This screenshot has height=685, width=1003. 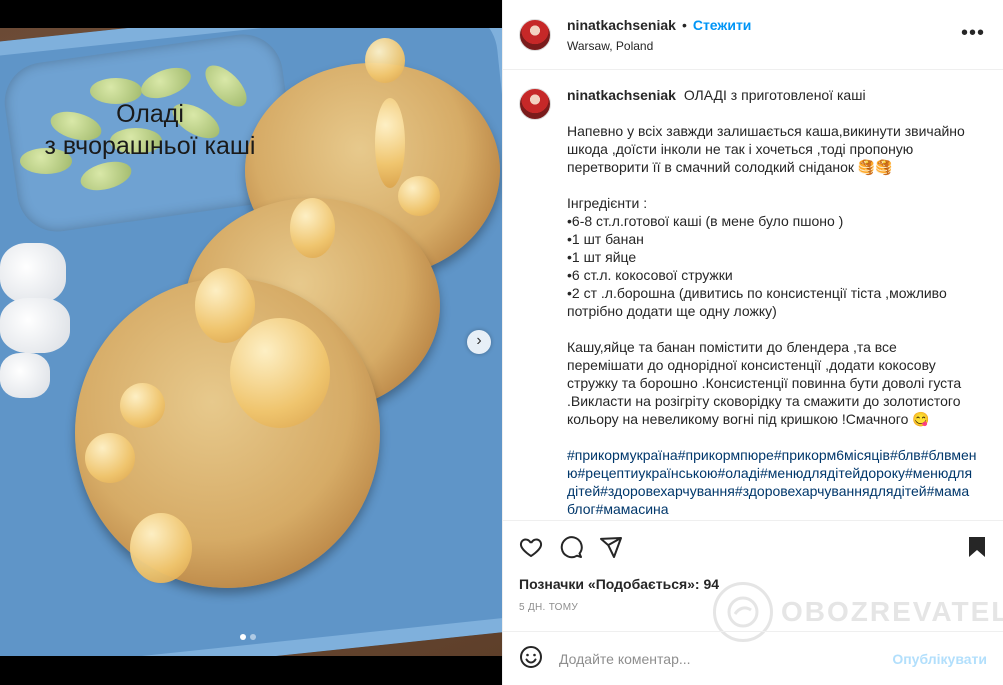 I want to click on chevron-right-icon: ›, so click(x=479, y=340).